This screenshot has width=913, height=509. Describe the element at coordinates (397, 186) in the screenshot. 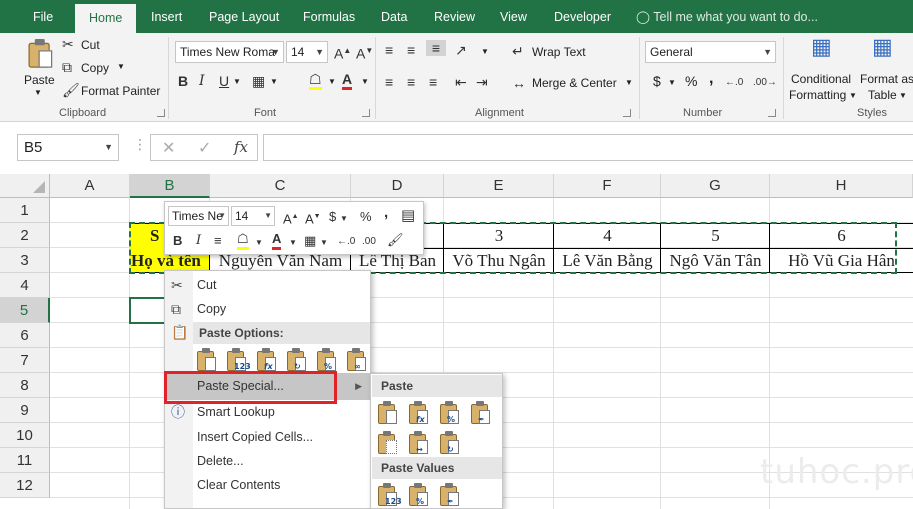

I see `column-header-d: D` at that location.